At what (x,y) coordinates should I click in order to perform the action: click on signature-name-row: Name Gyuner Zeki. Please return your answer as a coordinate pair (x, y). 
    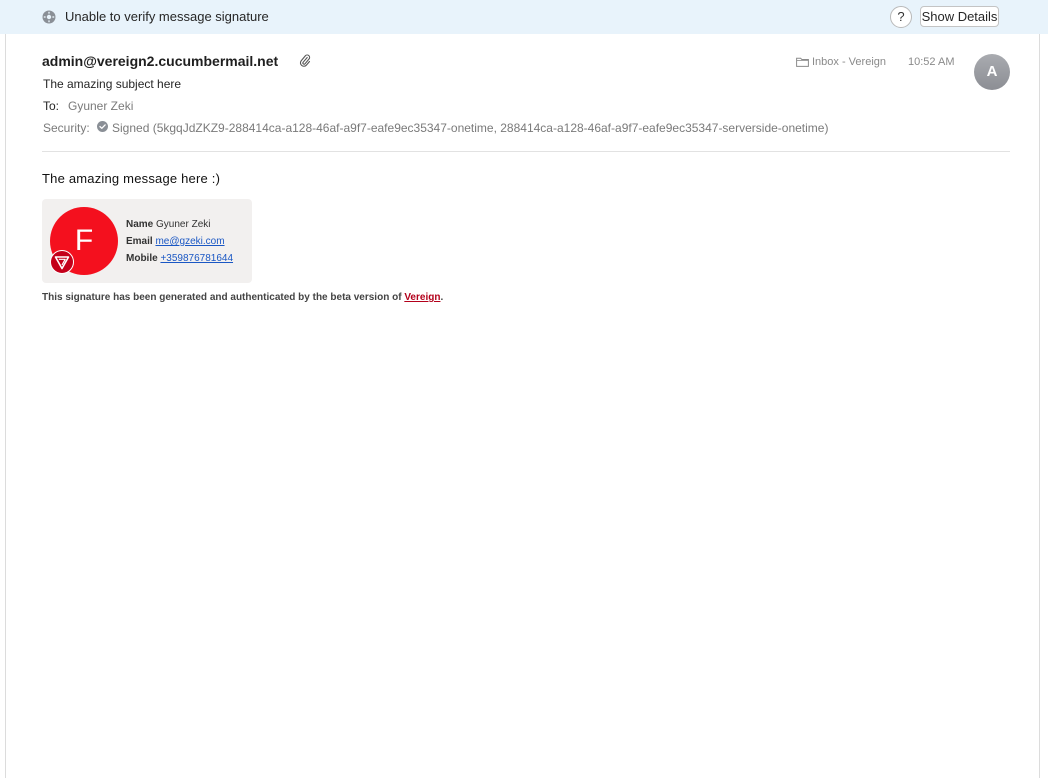
    Looking at the image, I should click on (168, 224).